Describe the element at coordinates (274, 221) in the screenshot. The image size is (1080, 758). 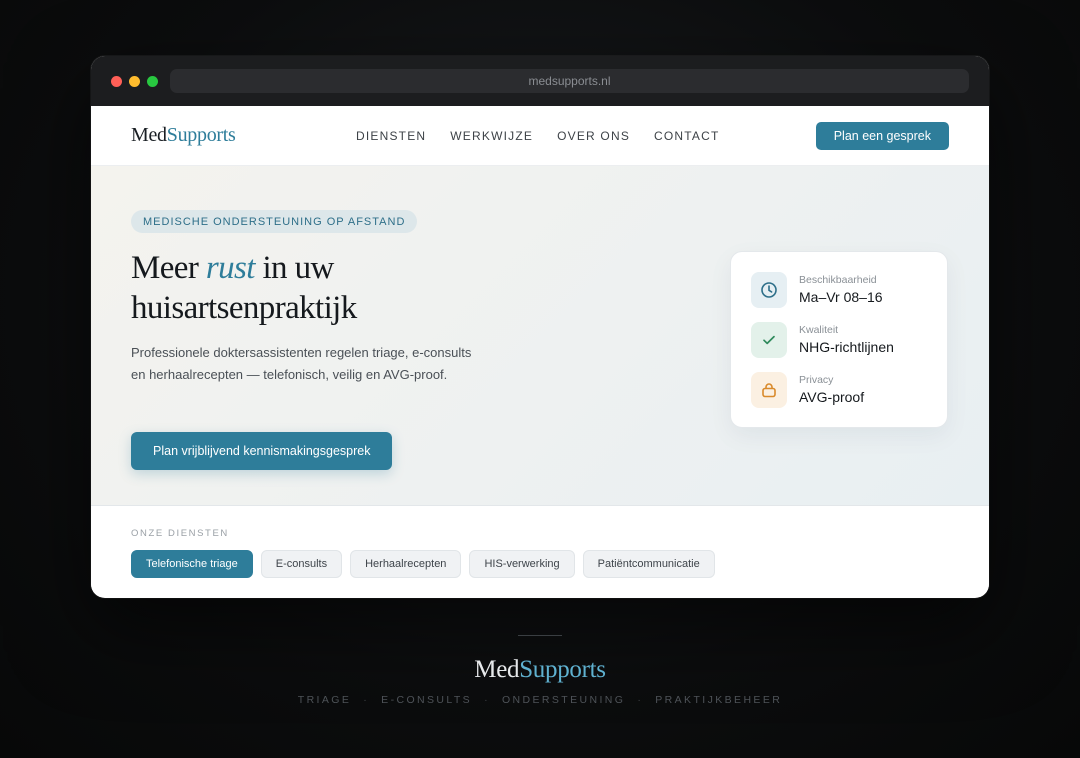
I see `hero-eyebrow-badge: MEDISCHE ONDERSTEUNING OP AFSTAND` at that location.